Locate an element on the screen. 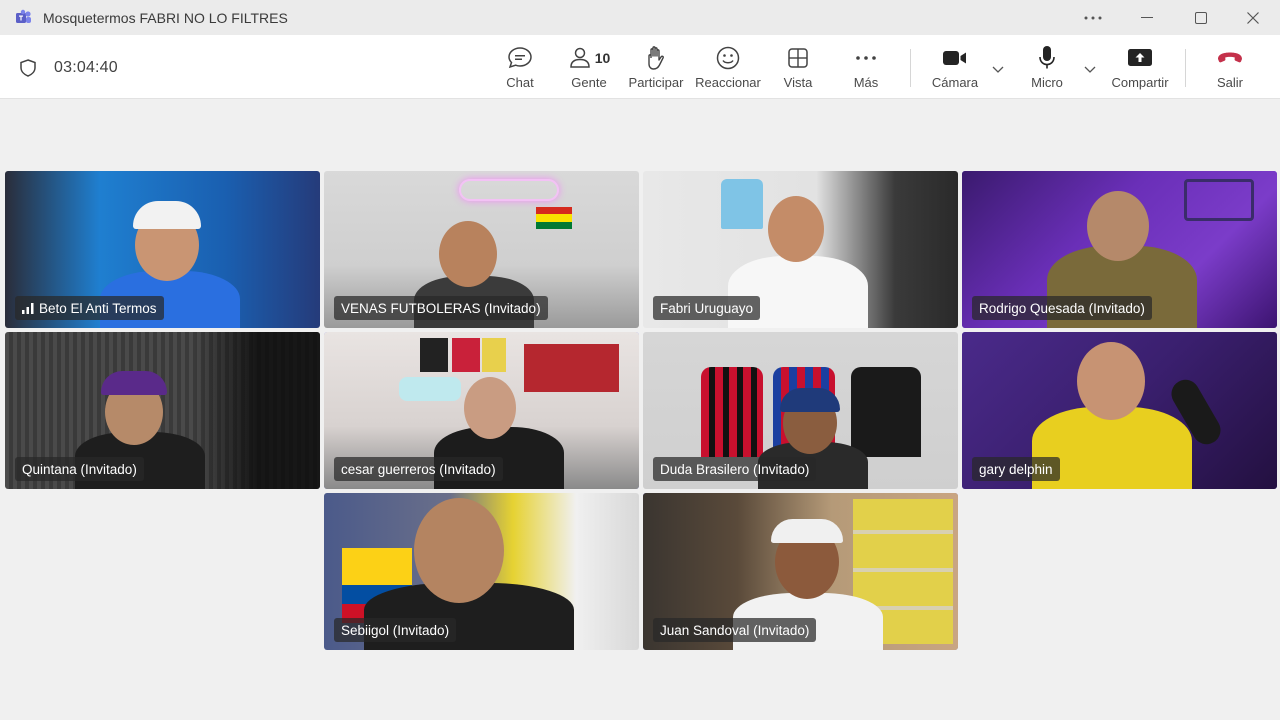  people-count: 10 is located at coordinates (602, 58).